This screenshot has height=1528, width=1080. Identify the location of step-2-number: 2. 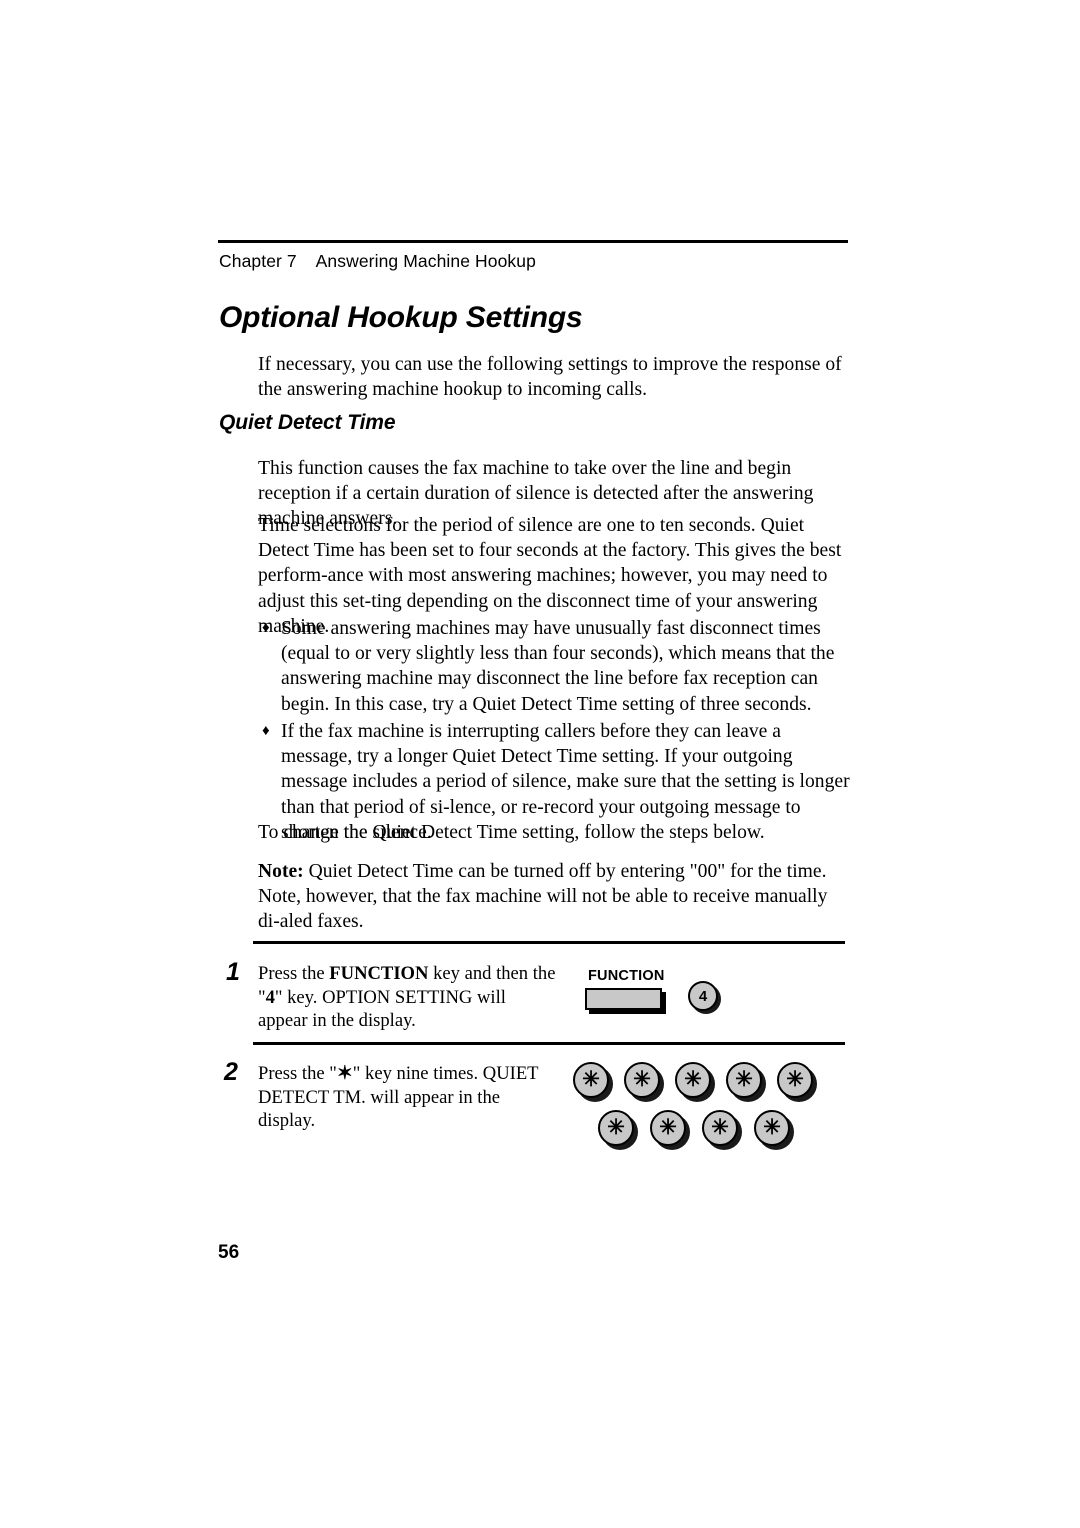
(231, 1072).